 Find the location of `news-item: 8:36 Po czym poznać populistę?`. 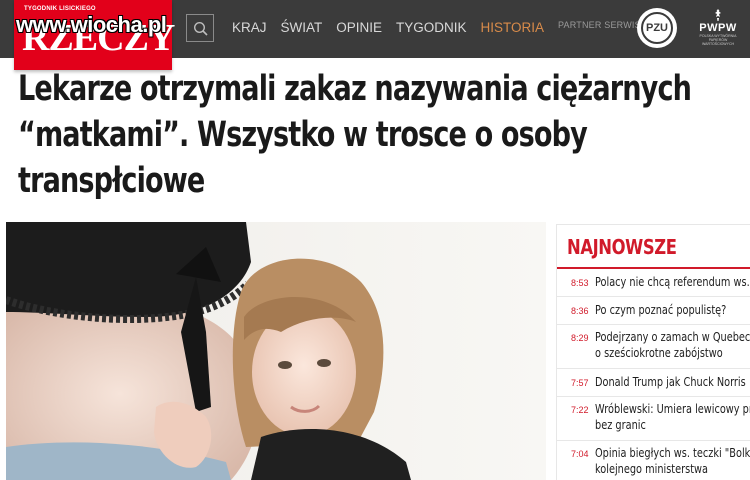

news-item: 8:36 Po czym poznać populistę? is located at coordinates (653, 311).